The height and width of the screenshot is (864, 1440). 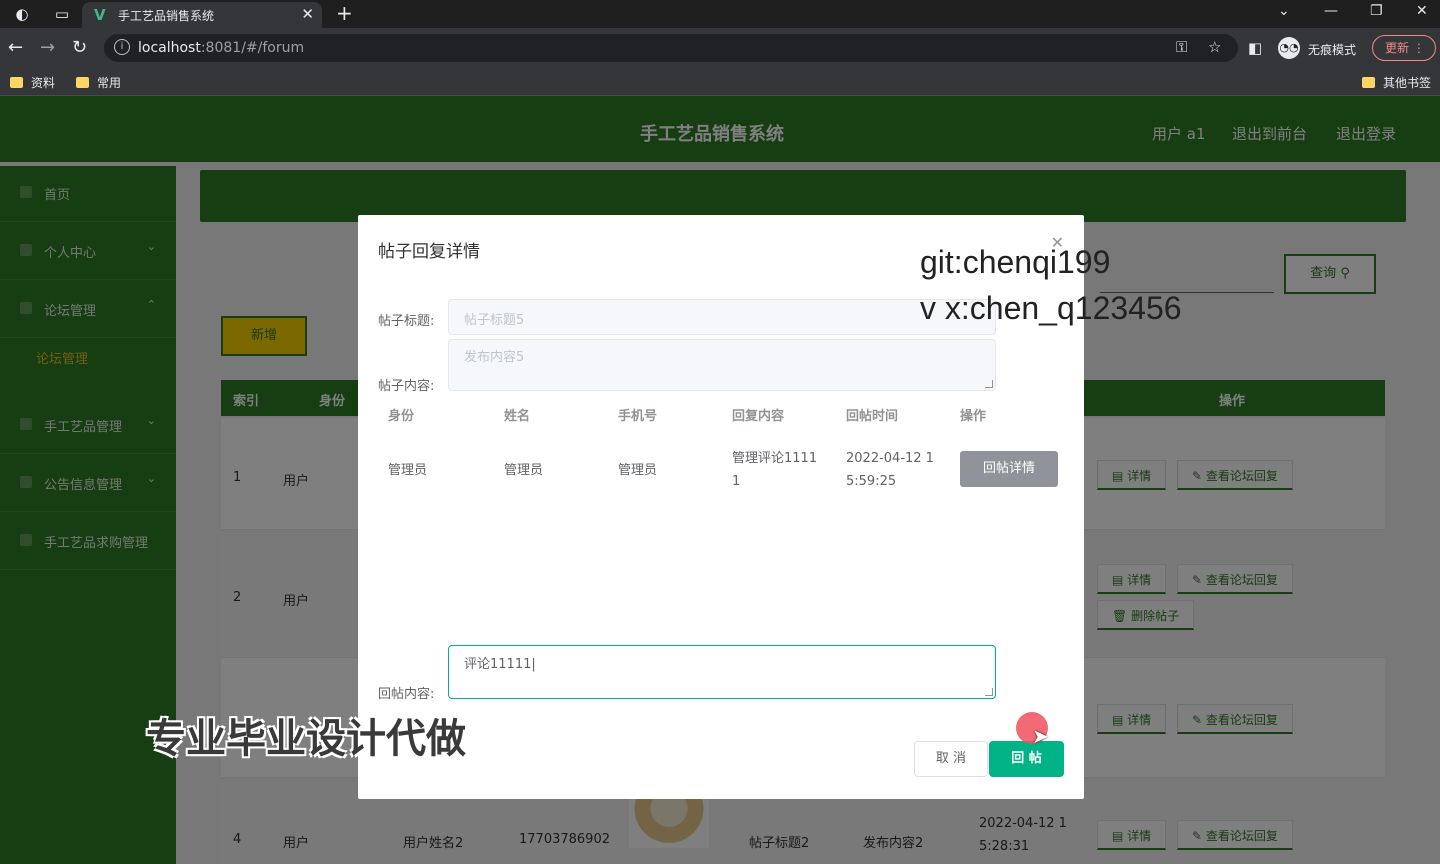 I want to click on reply-col-time: 回帖时间, so click(x=872, y=416).